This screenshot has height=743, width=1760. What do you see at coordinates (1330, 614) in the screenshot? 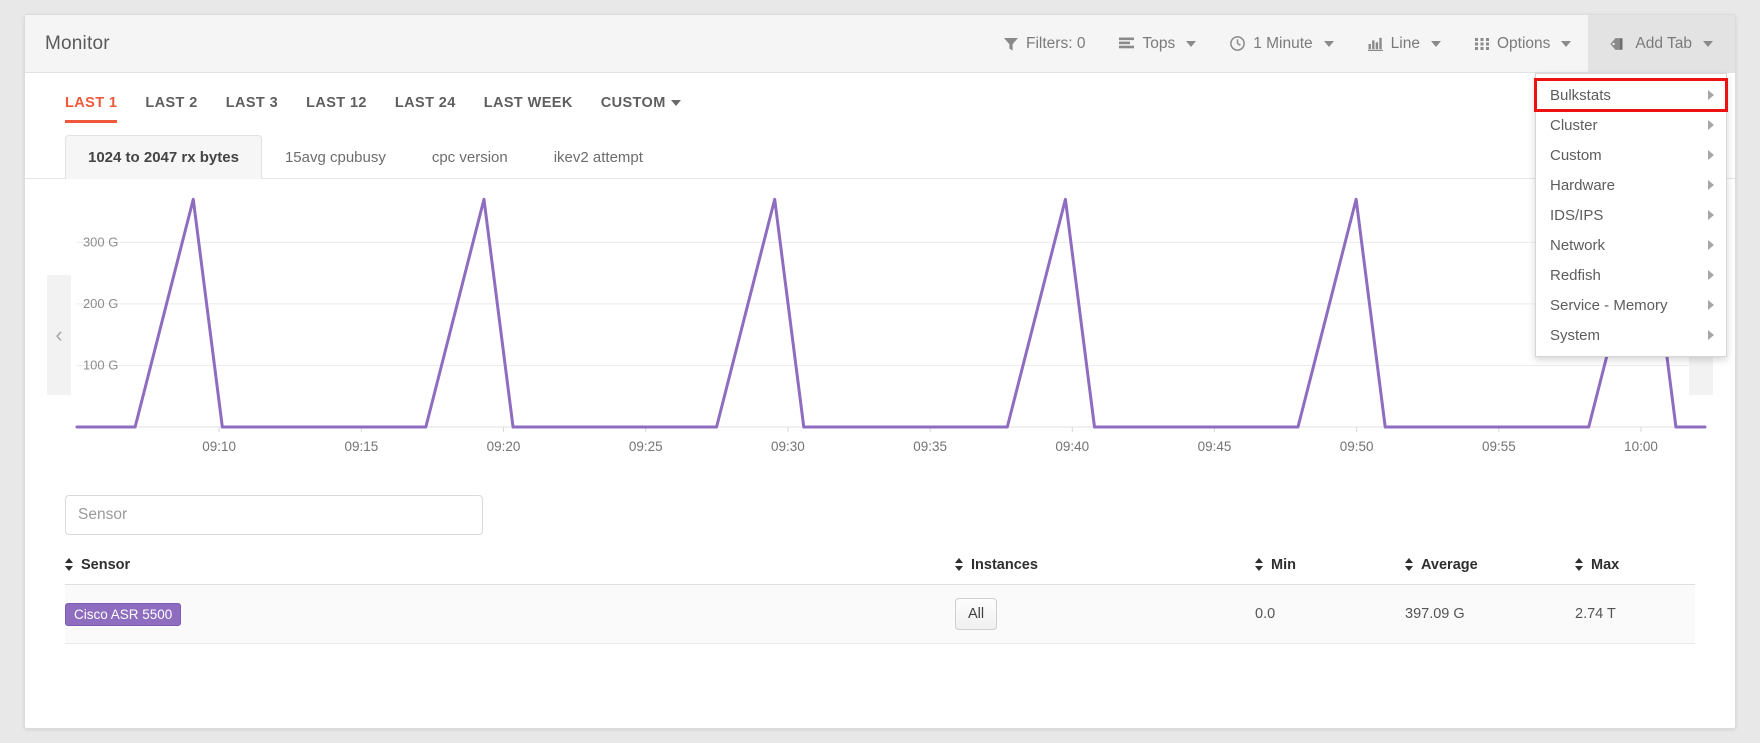
I see `cell-min: 0.0` at bounding box center [1330, 614].